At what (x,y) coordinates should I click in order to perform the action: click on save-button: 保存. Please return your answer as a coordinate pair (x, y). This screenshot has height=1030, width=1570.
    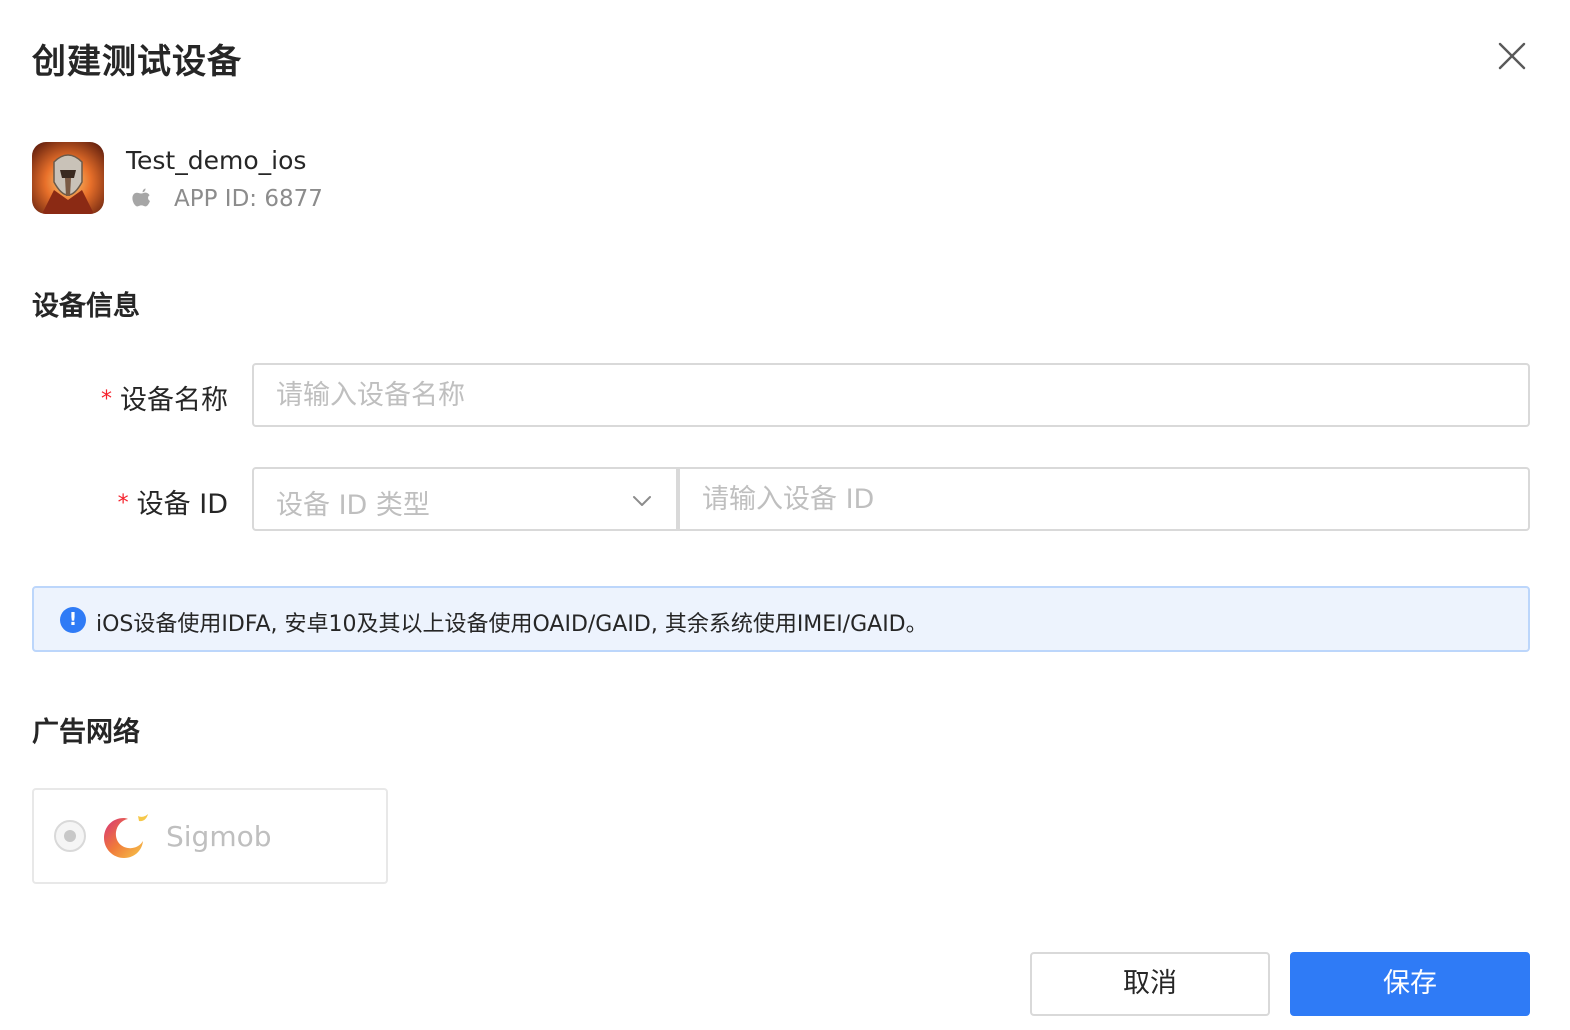
    Looking at the image, I should click on (1410, 984).